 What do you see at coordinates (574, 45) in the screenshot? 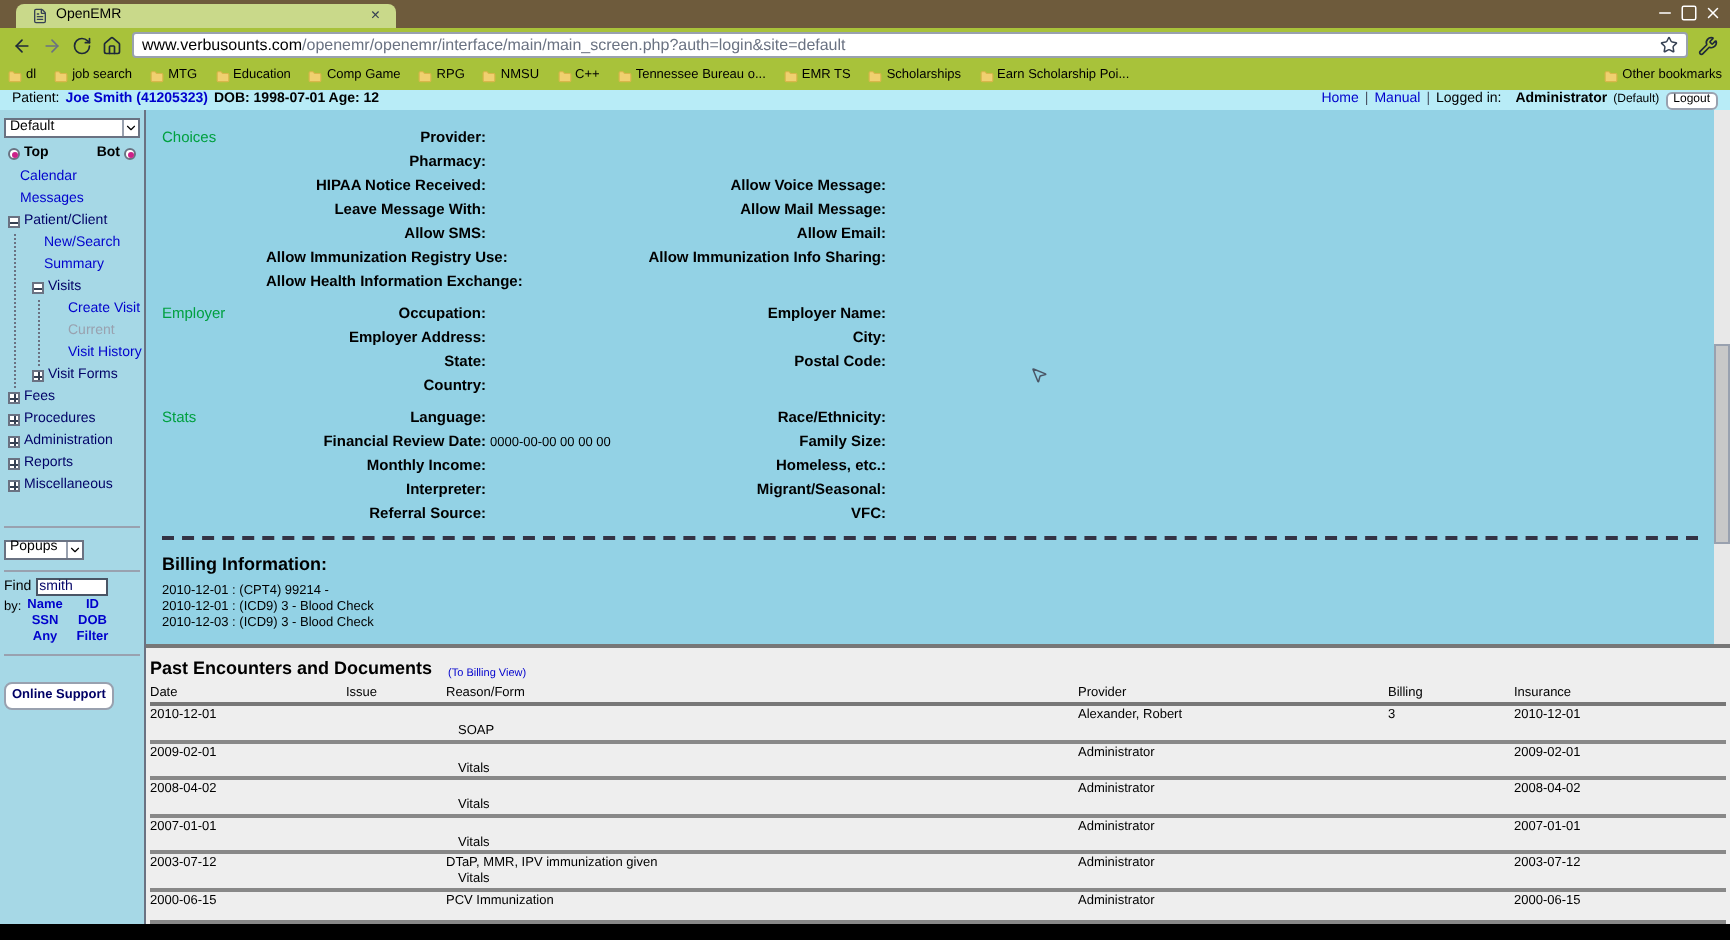
I see `url-path: /openemr/openemr/interface/main/main_screen.php?auth=login&site=default` at bounding box center [574, 45].